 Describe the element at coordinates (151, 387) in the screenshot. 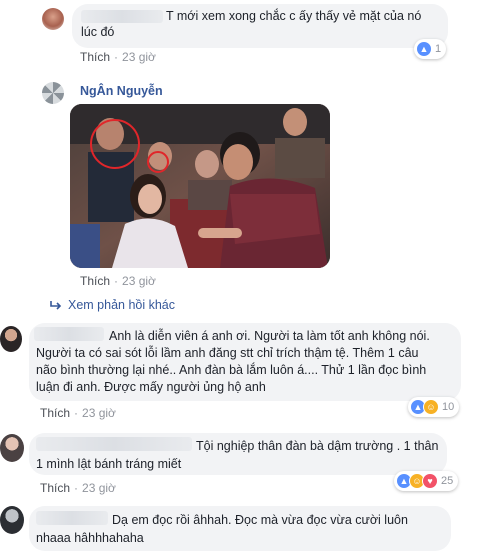

I see `comment-text-line: luận đi anh. Được mấy người ủng hộ anh` at that location.